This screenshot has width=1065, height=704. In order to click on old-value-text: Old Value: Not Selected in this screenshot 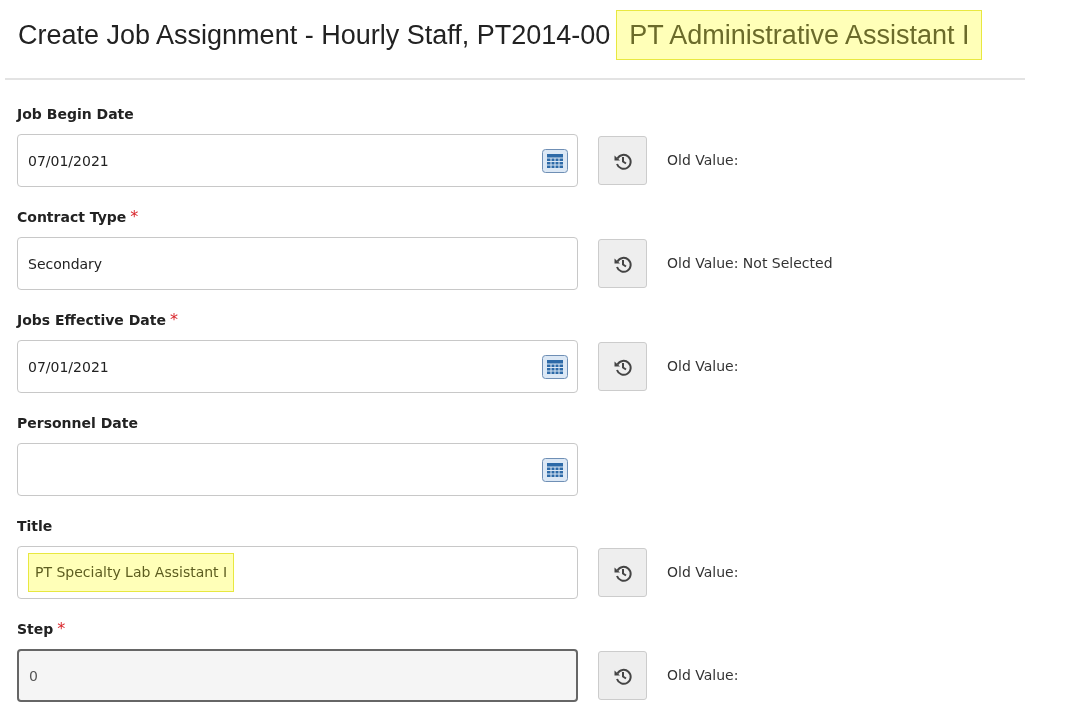, I will do `click(750, 263)`.